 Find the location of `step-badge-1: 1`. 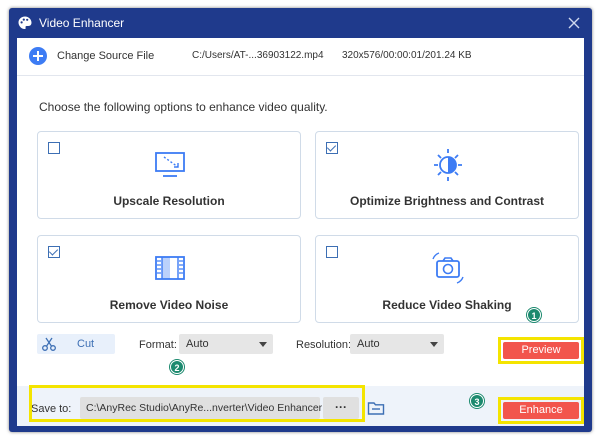

step-badge-1: 1 is located at coordinates (534, 315).